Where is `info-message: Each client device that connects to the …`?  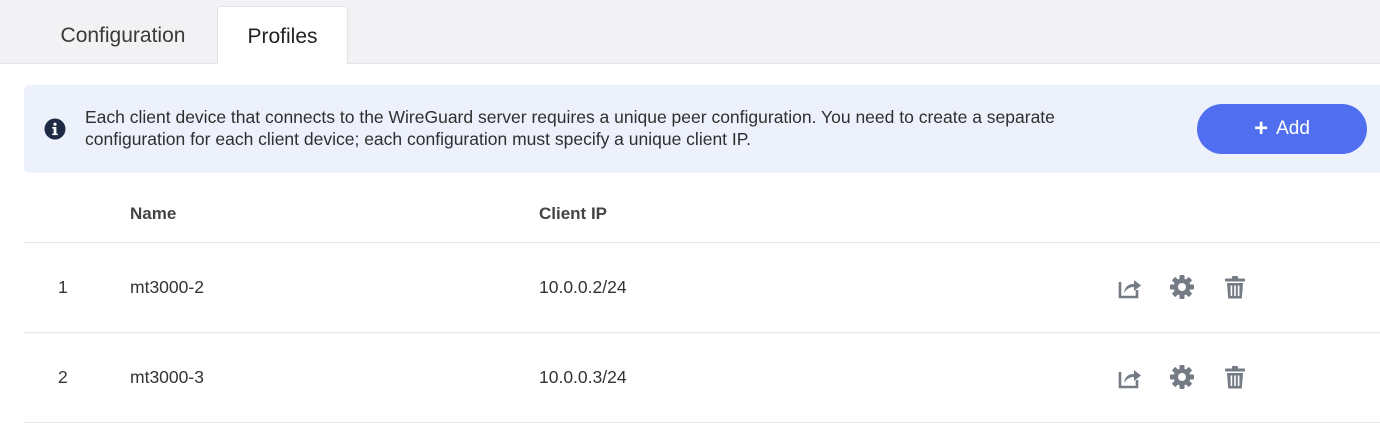 info-message: Each client device that connects to the … is located at coordinates (630, 128).